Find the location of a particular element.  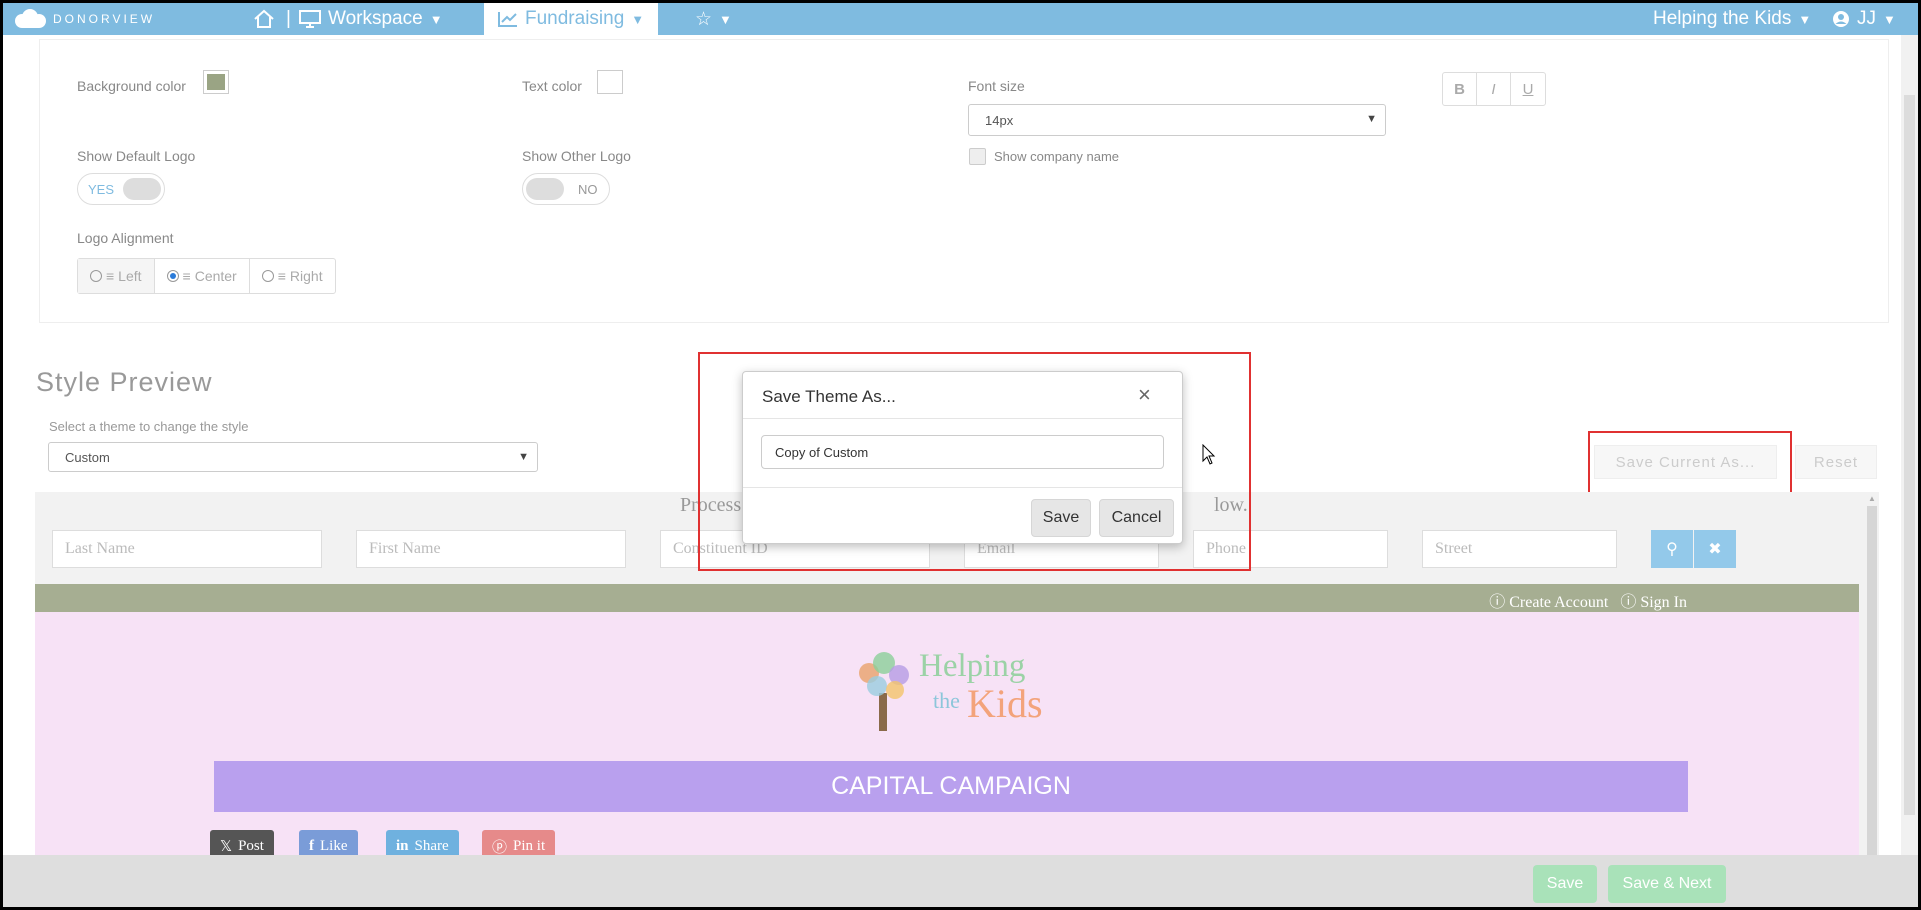

bottom-action-bar: Save Save & Next is located at coordinates (960, 881).